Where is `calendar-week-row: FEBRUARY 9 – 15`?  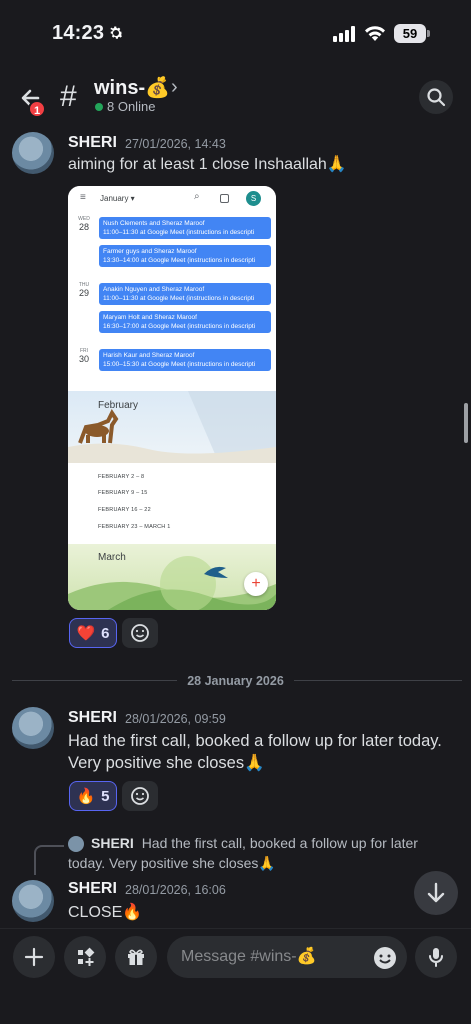
calendar-week-row: FEBRUARY 9 – 15 is located at coordinates (123, 493).